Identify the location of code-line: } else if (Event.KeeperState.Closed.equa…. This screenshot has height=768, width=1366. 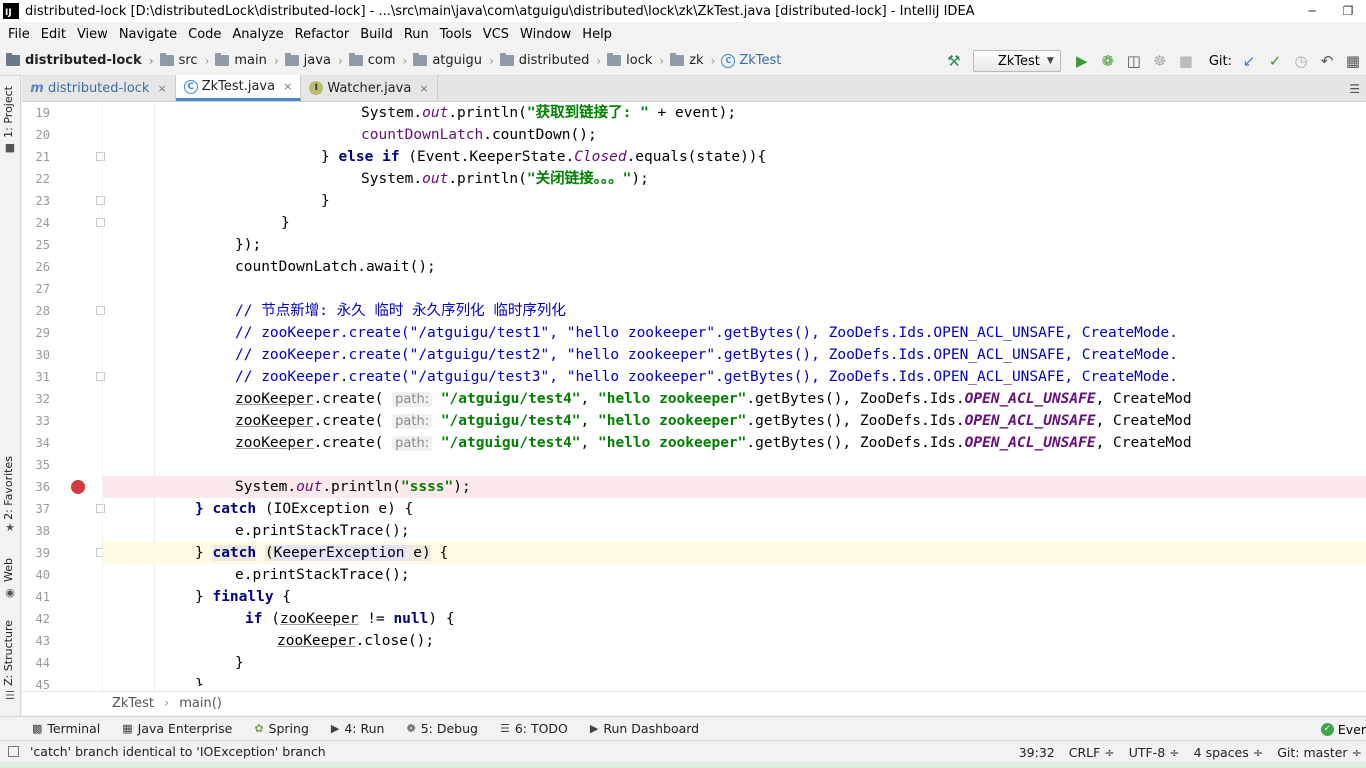
(734, 157).